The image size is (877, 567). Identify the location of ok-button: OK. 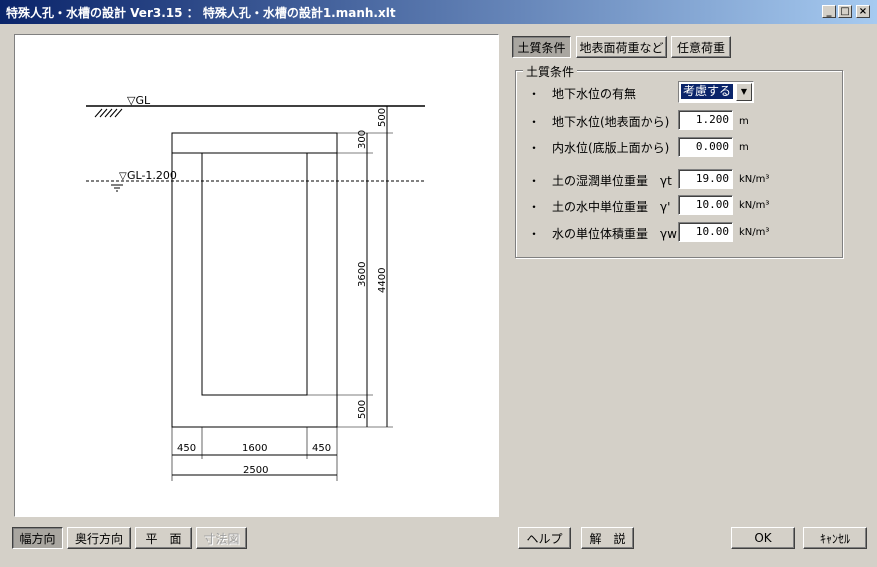
(763, 538).